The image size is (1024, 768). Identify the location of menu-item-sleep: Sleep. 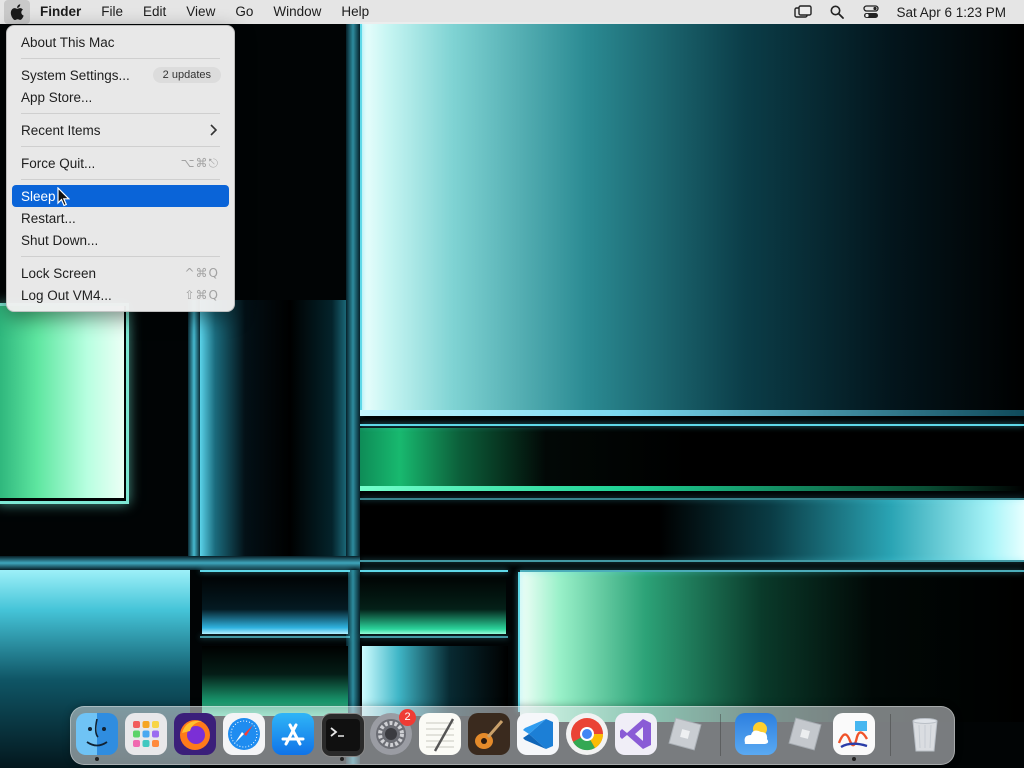
(120, 196).